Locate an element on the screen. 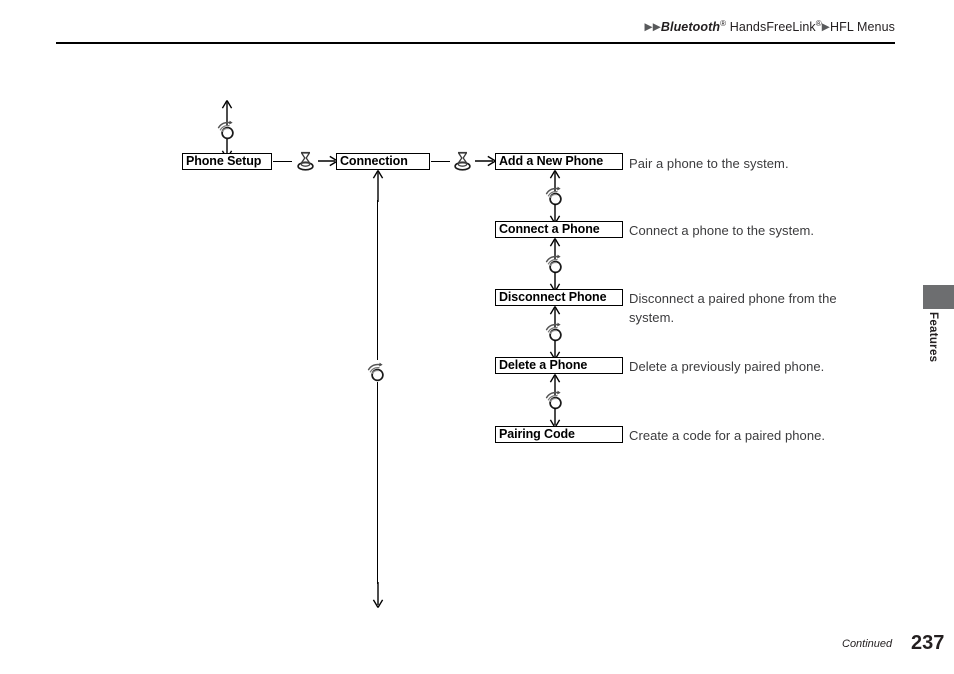 Image resolution: width=954 pixels, height=674 pixels. flow-box-add-a-new-phone: Add a New Phone is located at coordinates (559, 161).